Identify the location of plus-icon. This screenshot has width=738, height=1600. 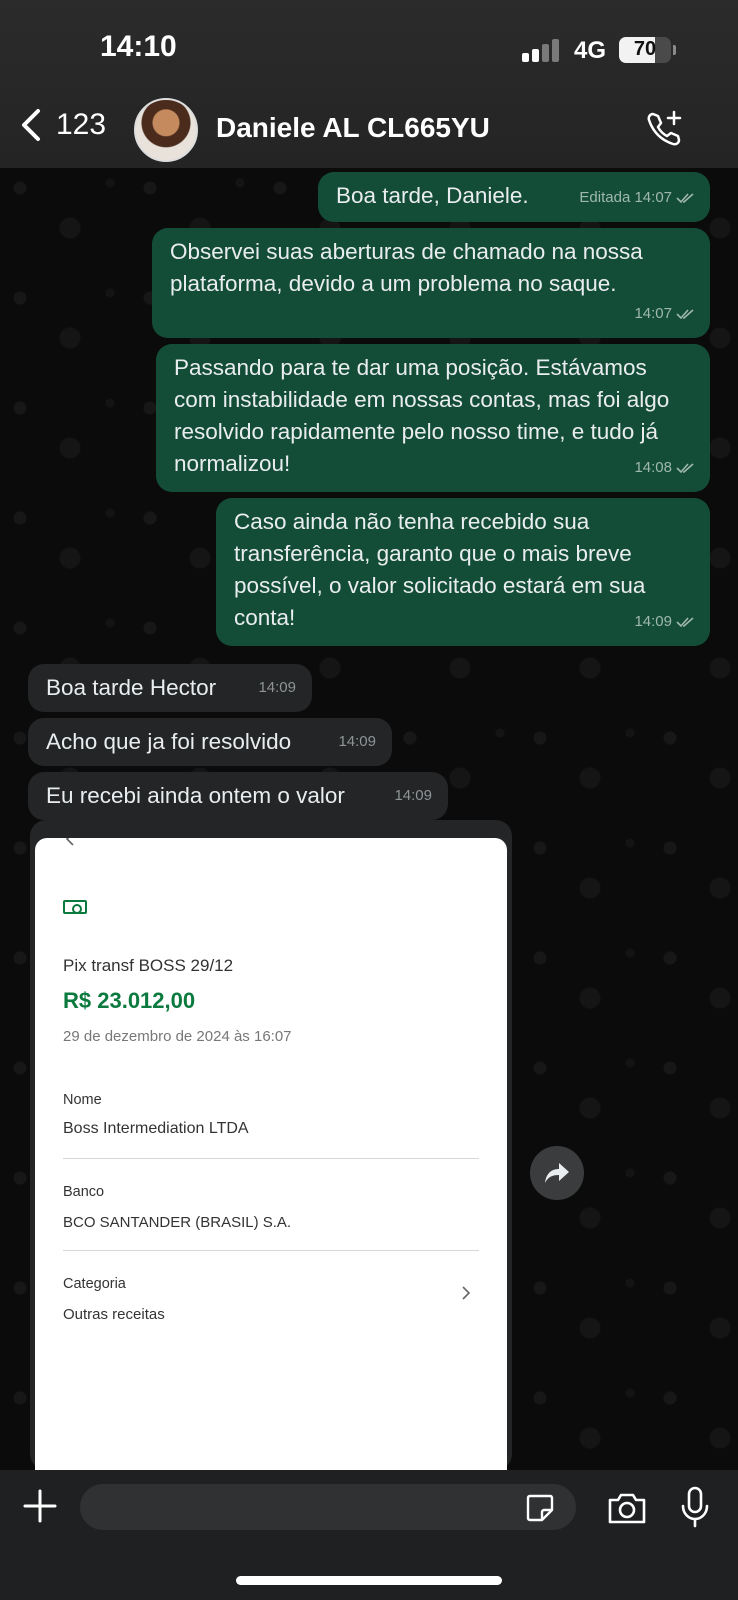
(40, 1506).